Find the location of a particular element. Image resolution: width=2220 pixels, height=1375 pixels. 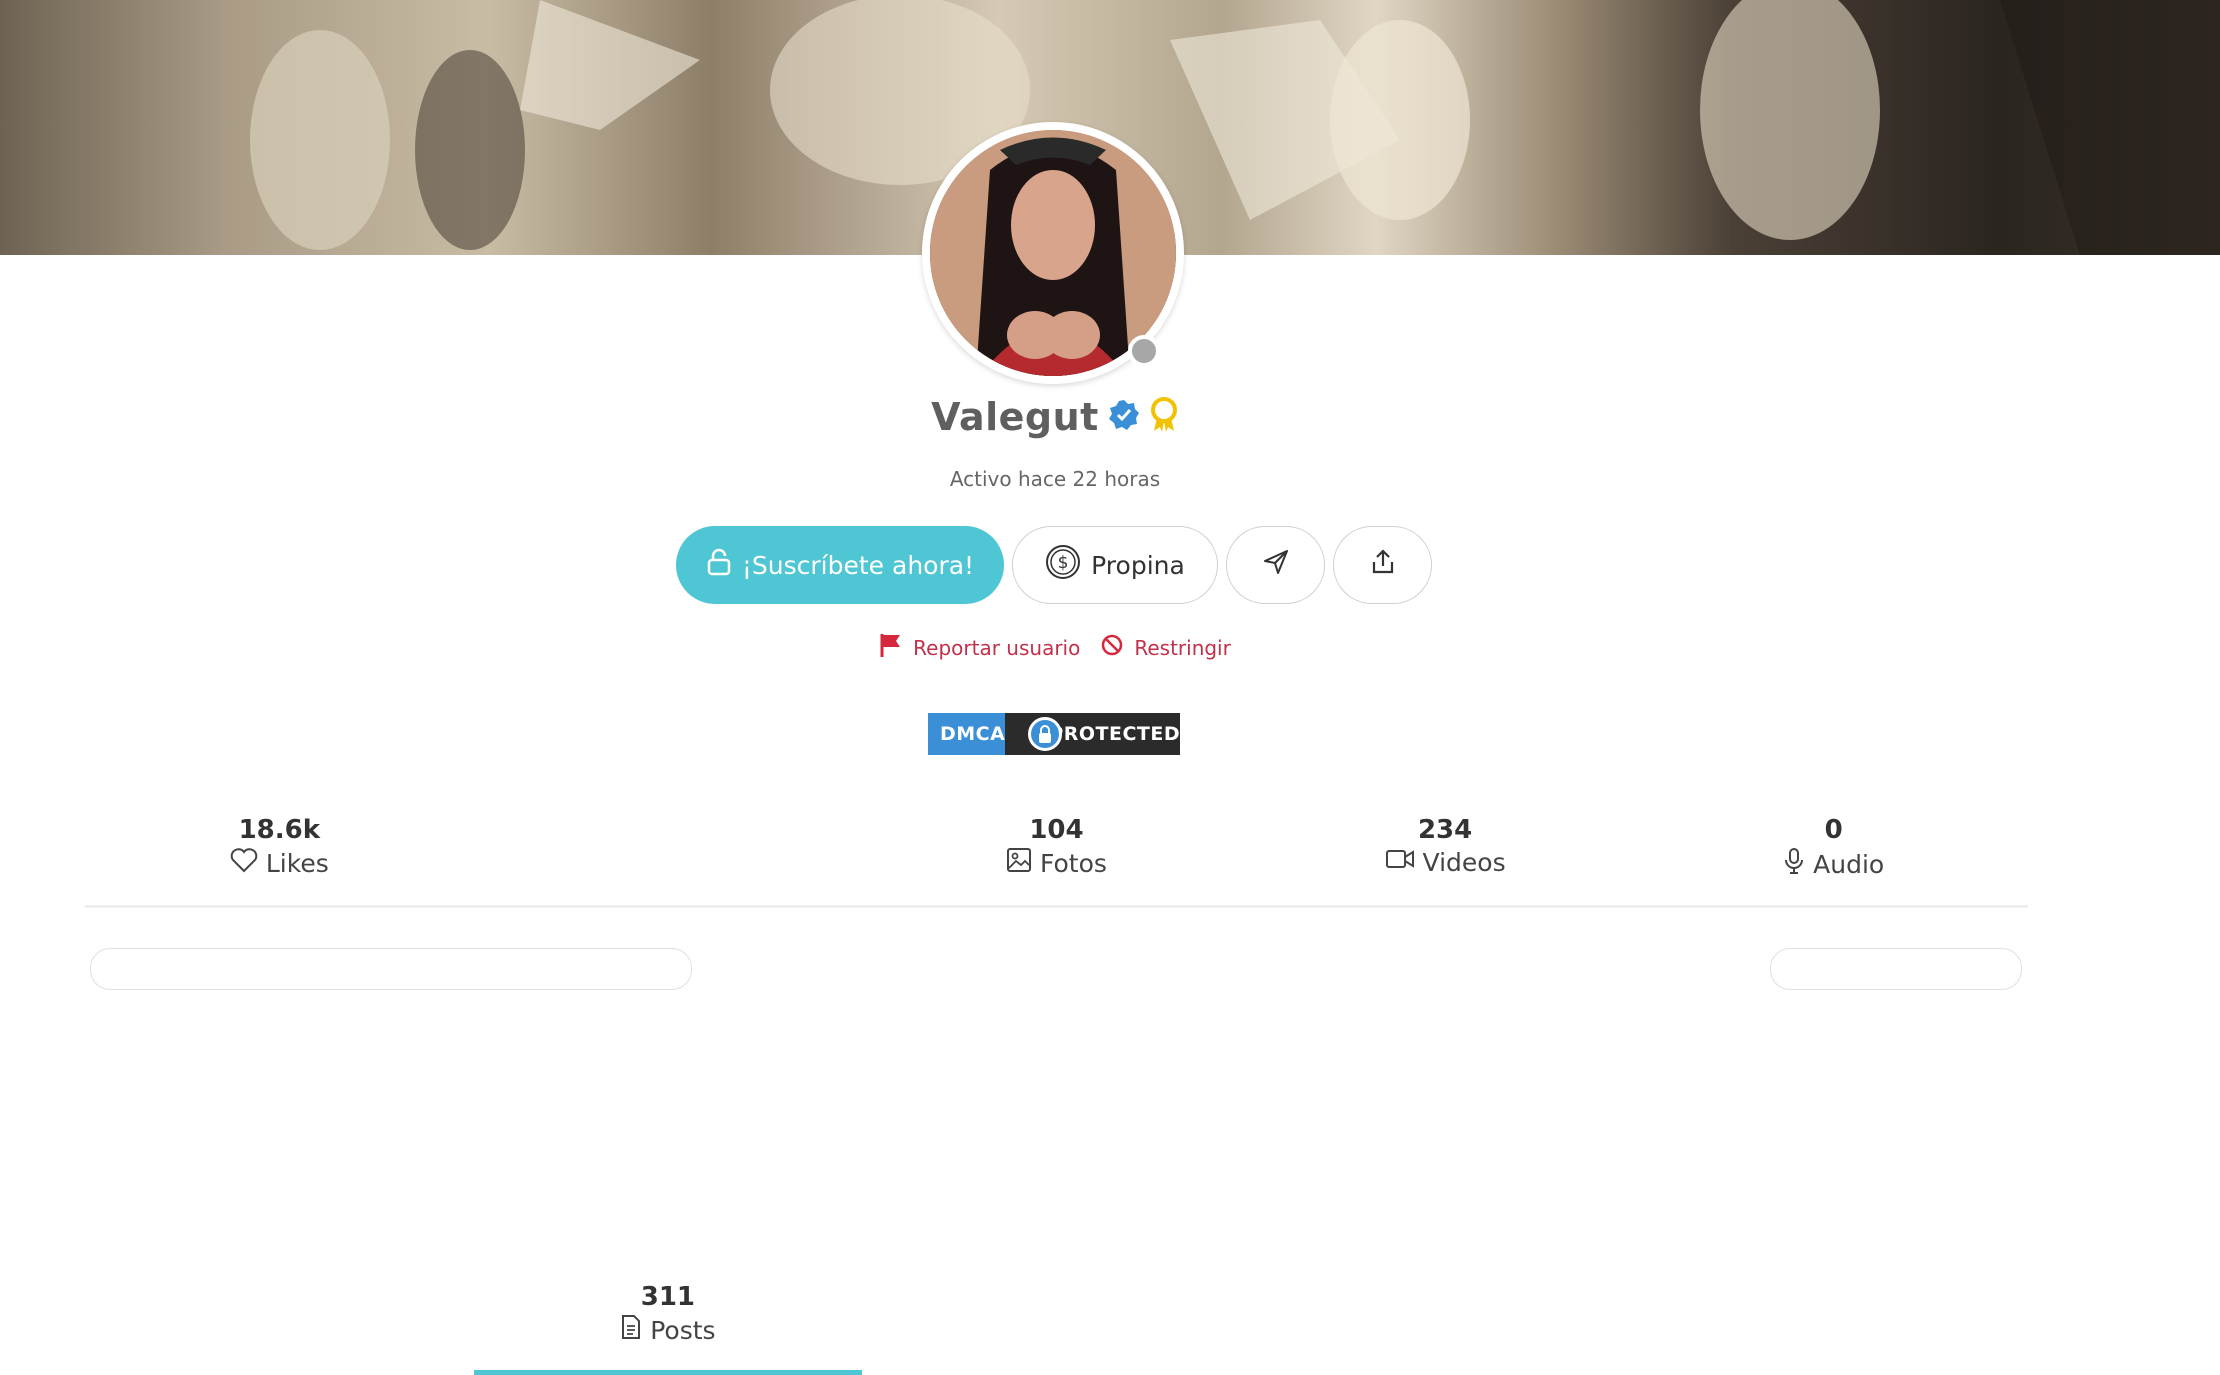

tab-videos: 234 Videos is located at coordinates (1445, 855).